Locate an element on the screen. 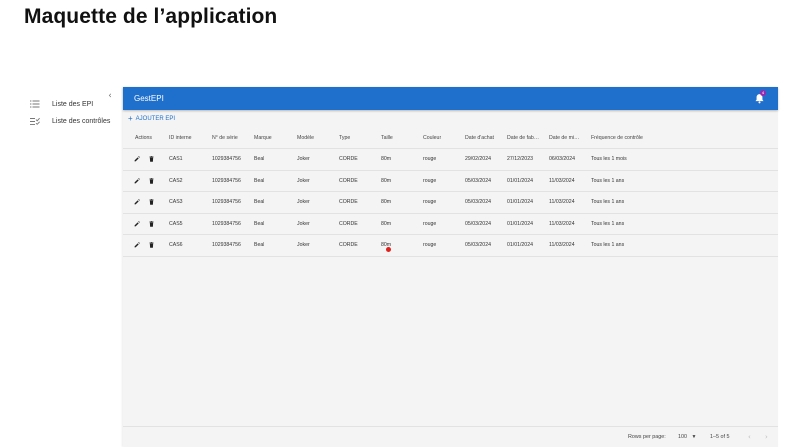 This screenshot has width=801, height=447. column-header: Actions is located at coordinates (143, 137).